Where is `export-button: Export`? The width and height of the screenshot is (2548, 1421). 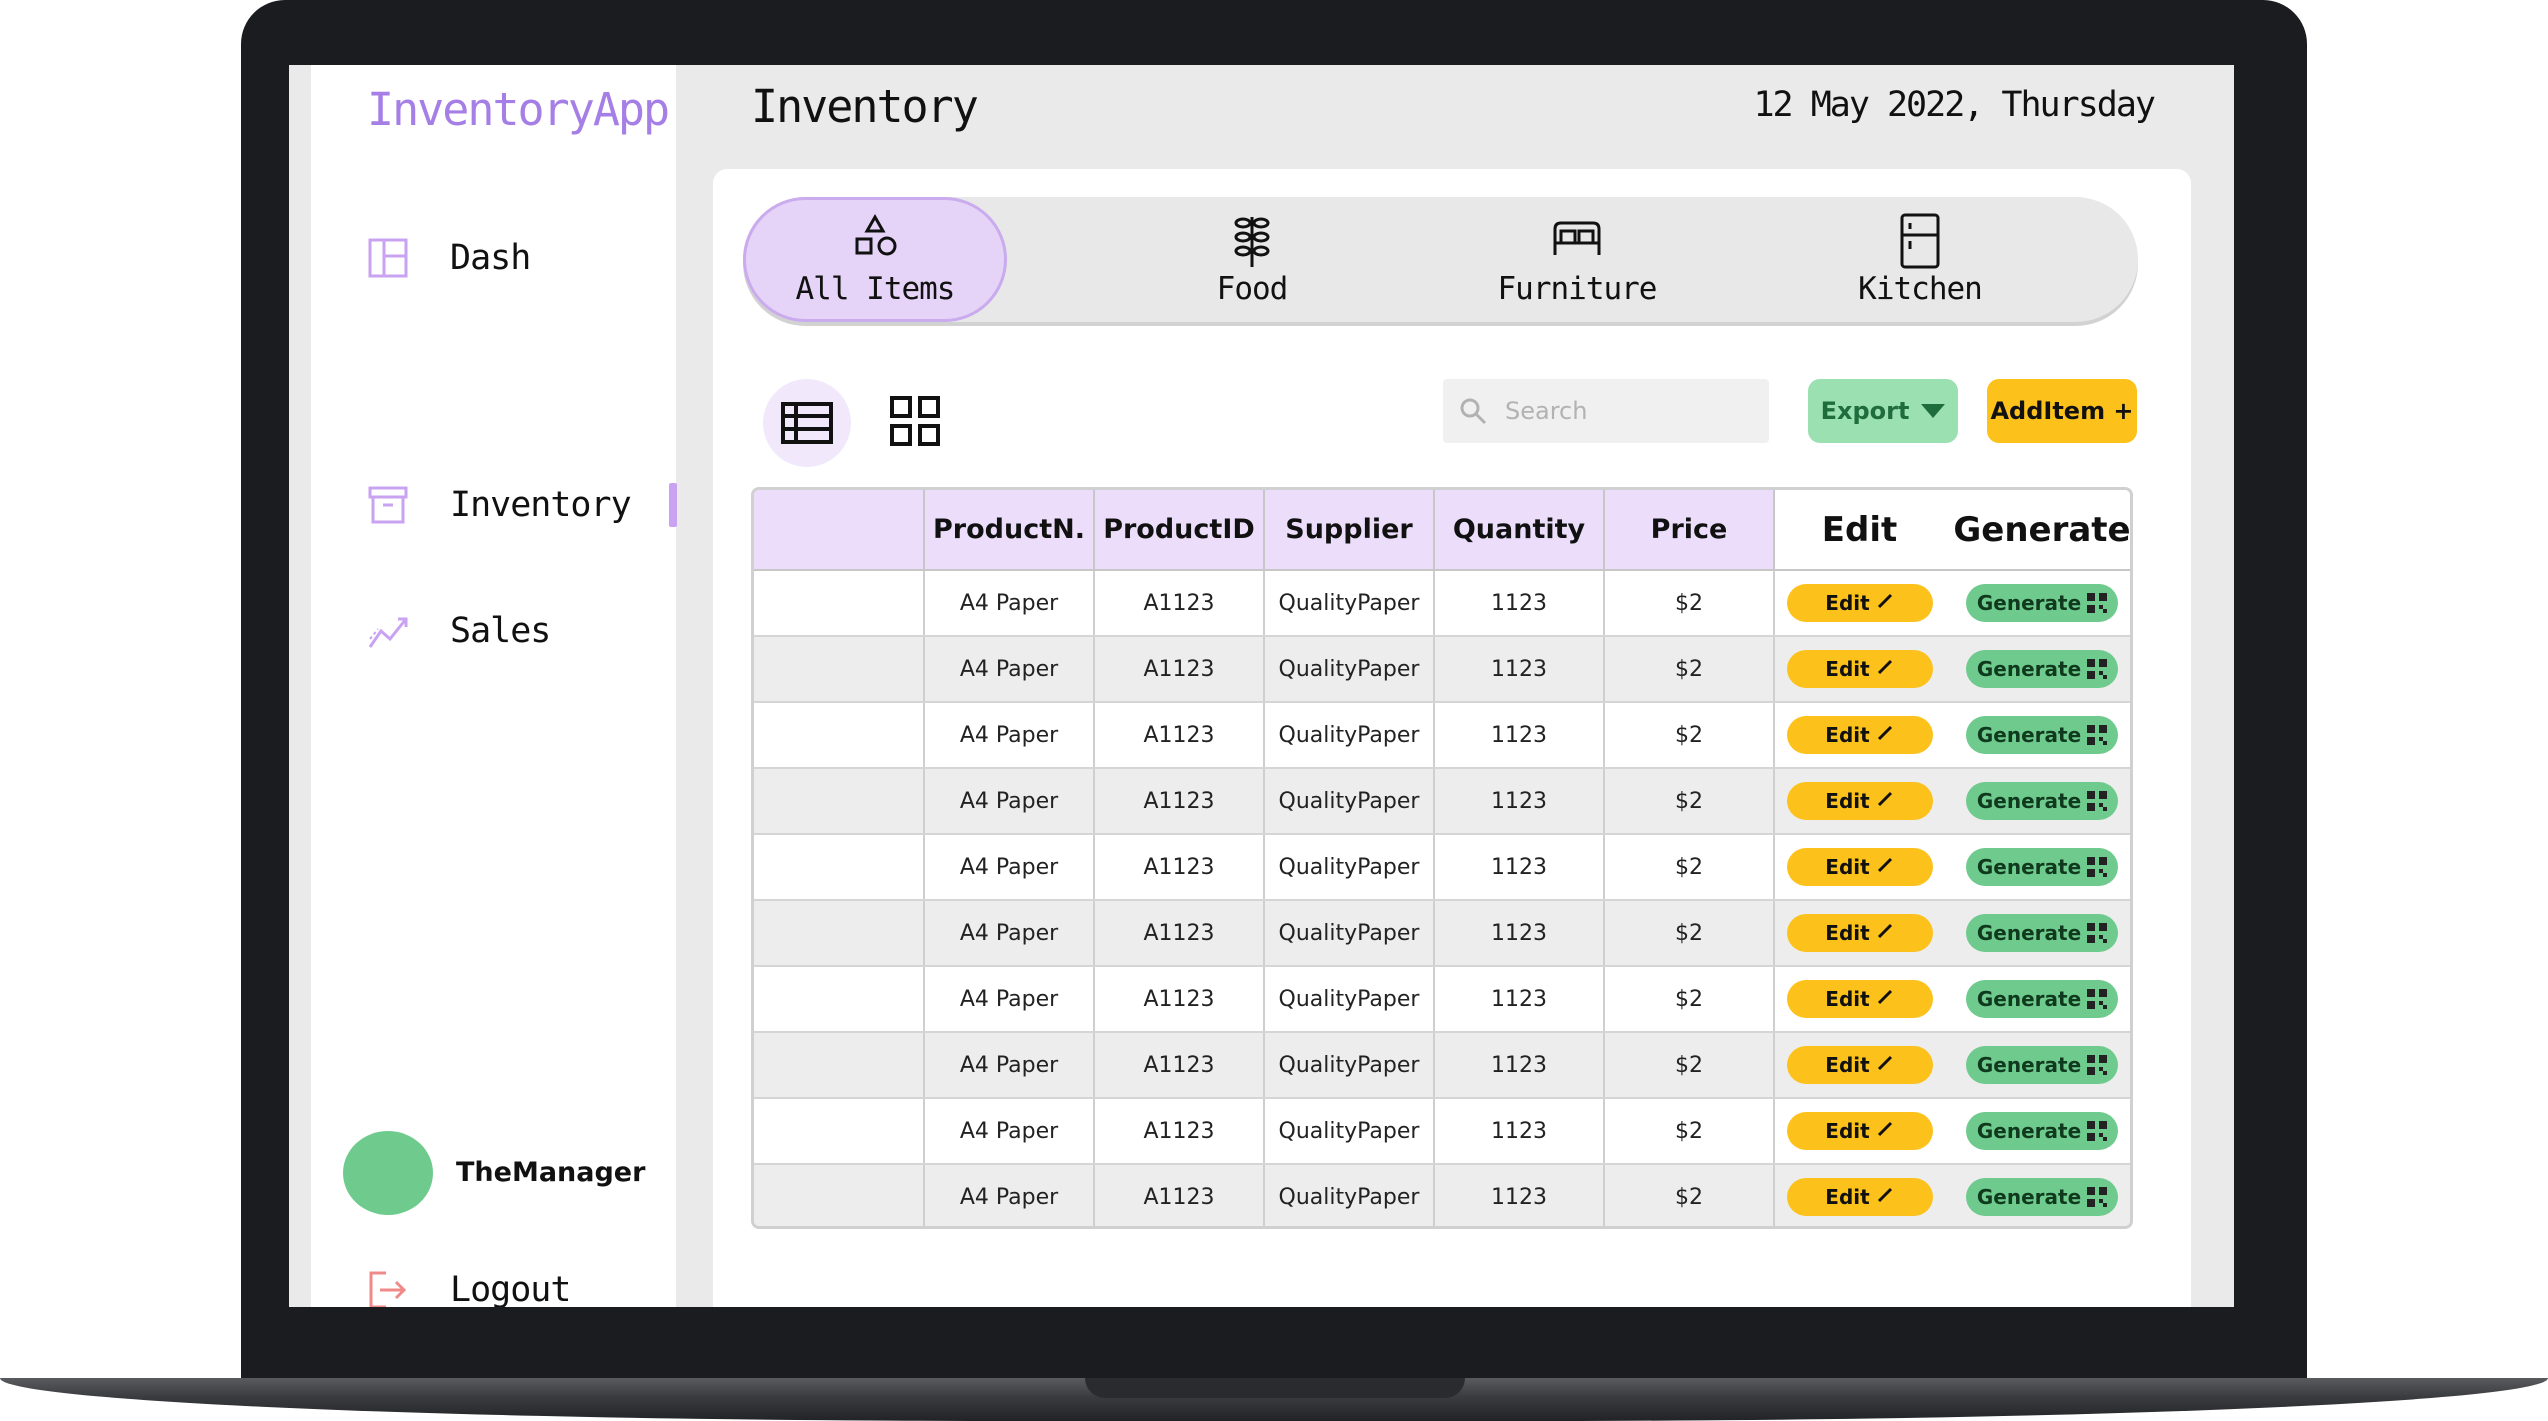
export-button: Export is located at coordinates (1883, 411).